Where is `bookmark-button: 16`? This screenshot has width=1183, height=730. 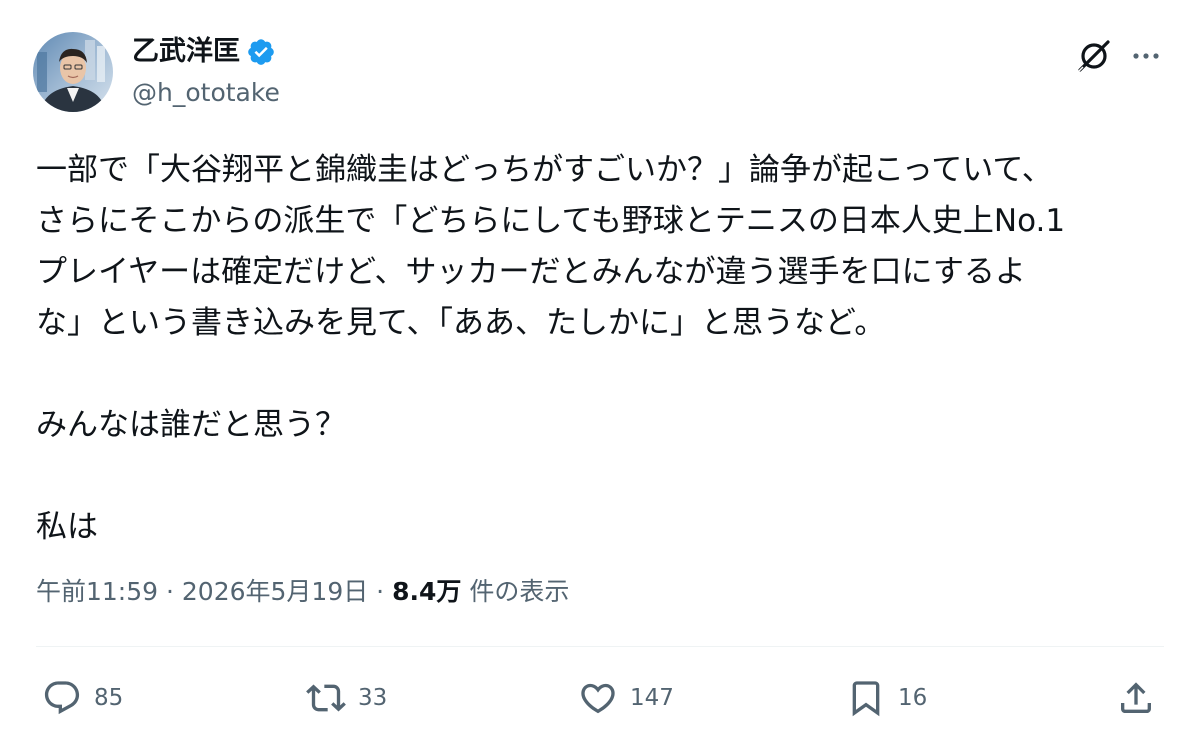
bookmark-button: 16 is located at coordinates (886, 698).